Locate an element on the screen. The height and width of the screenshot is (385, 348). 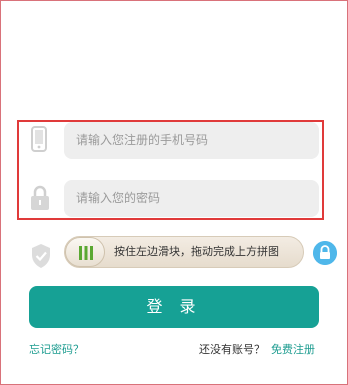
forgot-password-link: 忘记密码？ is located at coordinates (56, 349).